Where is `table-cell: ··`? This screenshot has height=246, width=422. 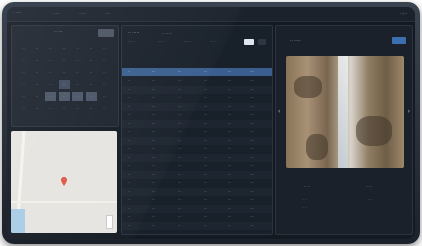 table-cell: ·· is located at coordinates (129, 123).